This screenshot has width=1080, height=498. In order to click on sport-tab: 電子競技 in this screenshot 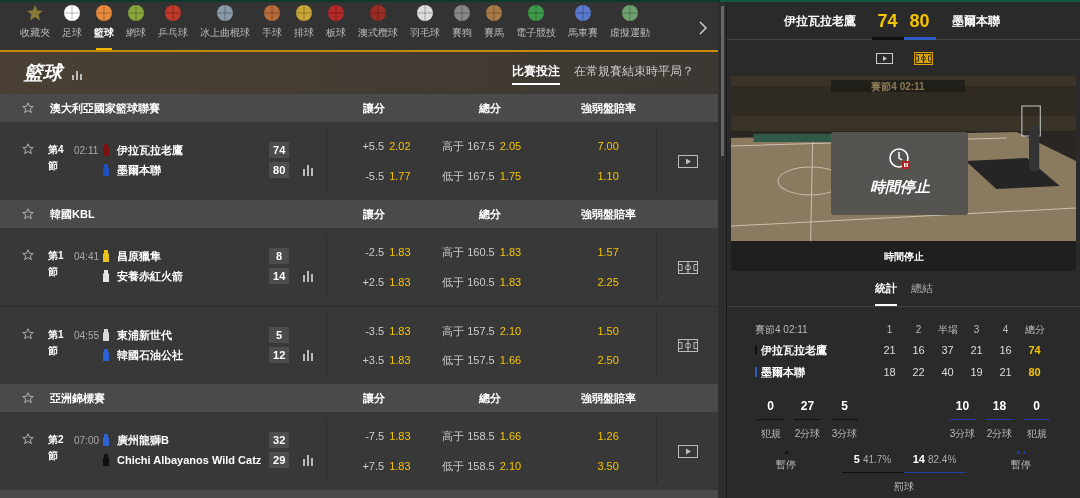, I will do `click(536, 26)`.